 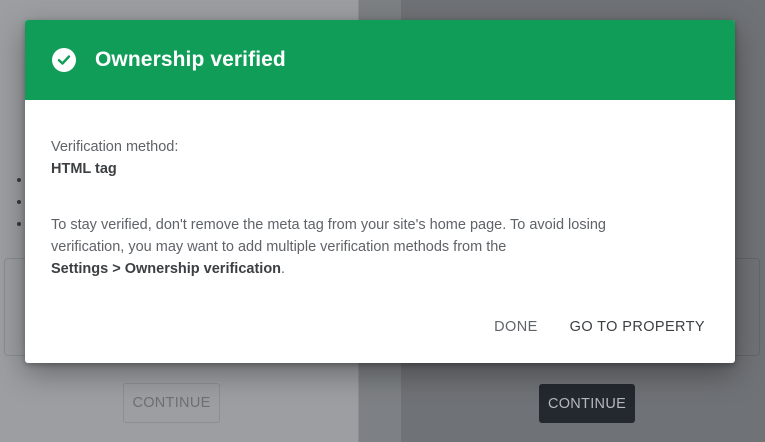 What do you see at coordinates (84, 169) in the screenshot?
I see `verification-method-value: HTML tag` at bounding box center [84, 169].